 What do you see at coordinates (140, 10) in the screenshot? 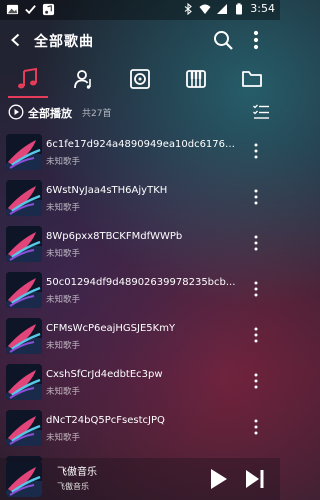
I see `status-bar: 3:54` at bounding box center [140, 10].